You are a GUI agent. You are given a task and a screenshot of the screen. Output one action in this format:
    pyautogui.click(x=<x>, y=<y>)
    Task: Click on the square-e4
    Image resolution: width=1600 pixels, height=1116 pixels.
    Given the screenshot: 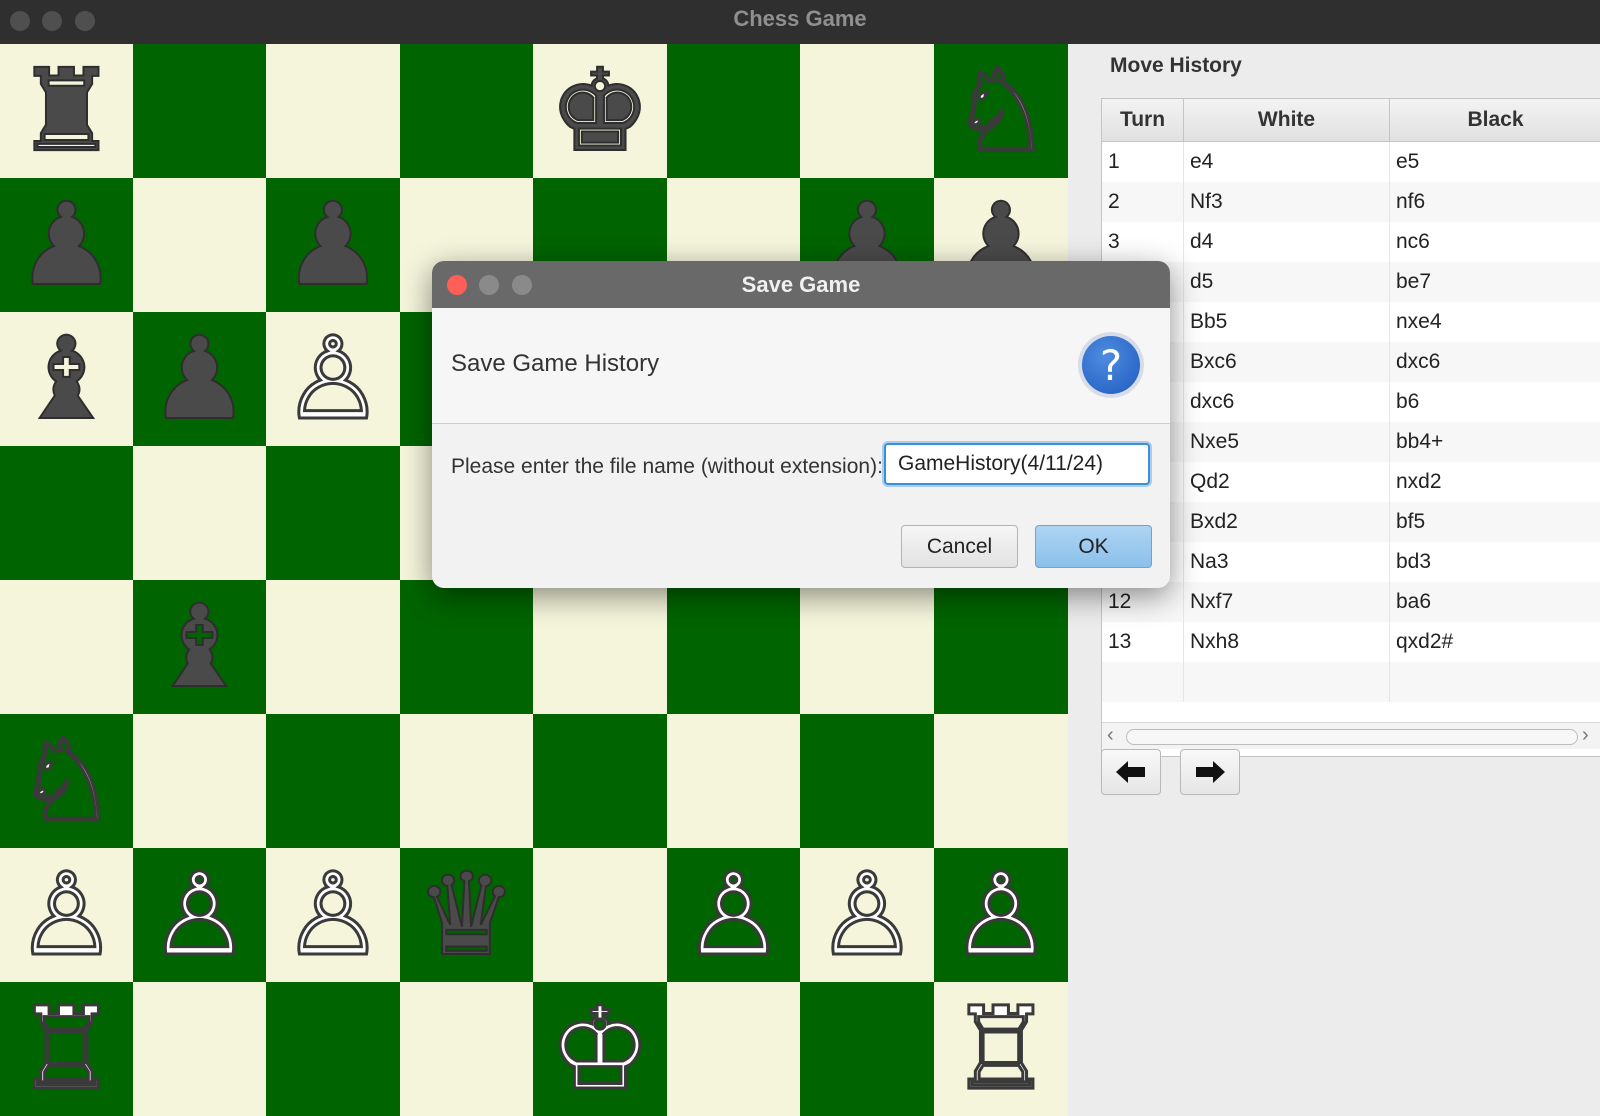 What is the action you would take?
    pyautogui.click(x=600, y=647)
    